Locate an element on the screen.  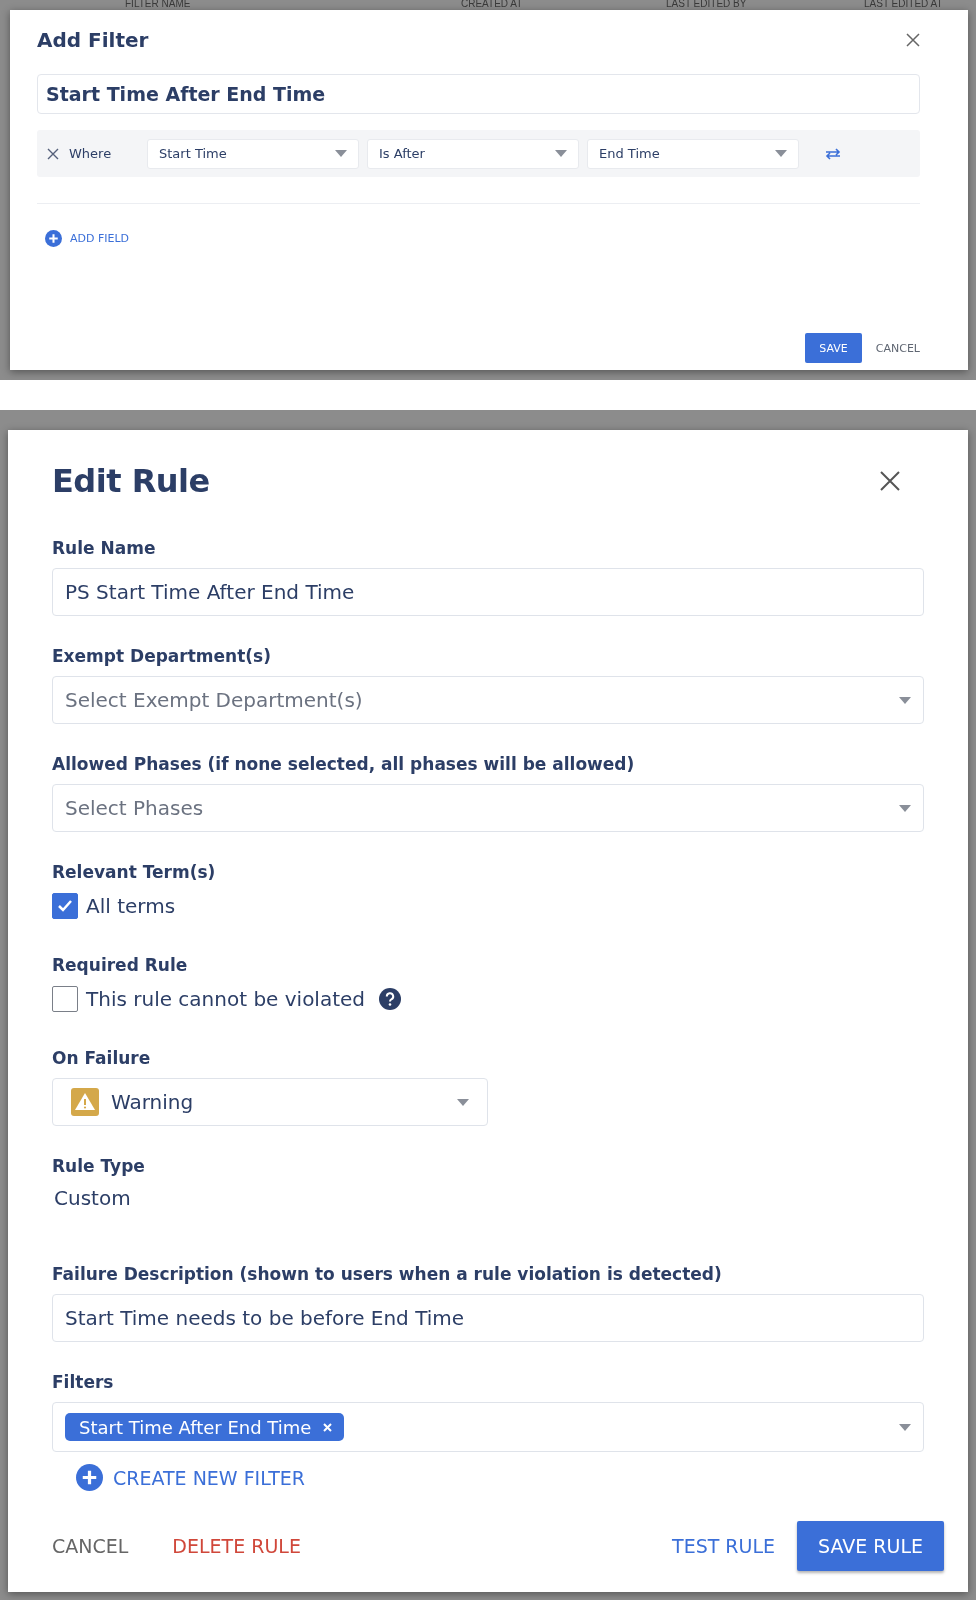
field-label: Rule Name is located at coordinates (104, 548).